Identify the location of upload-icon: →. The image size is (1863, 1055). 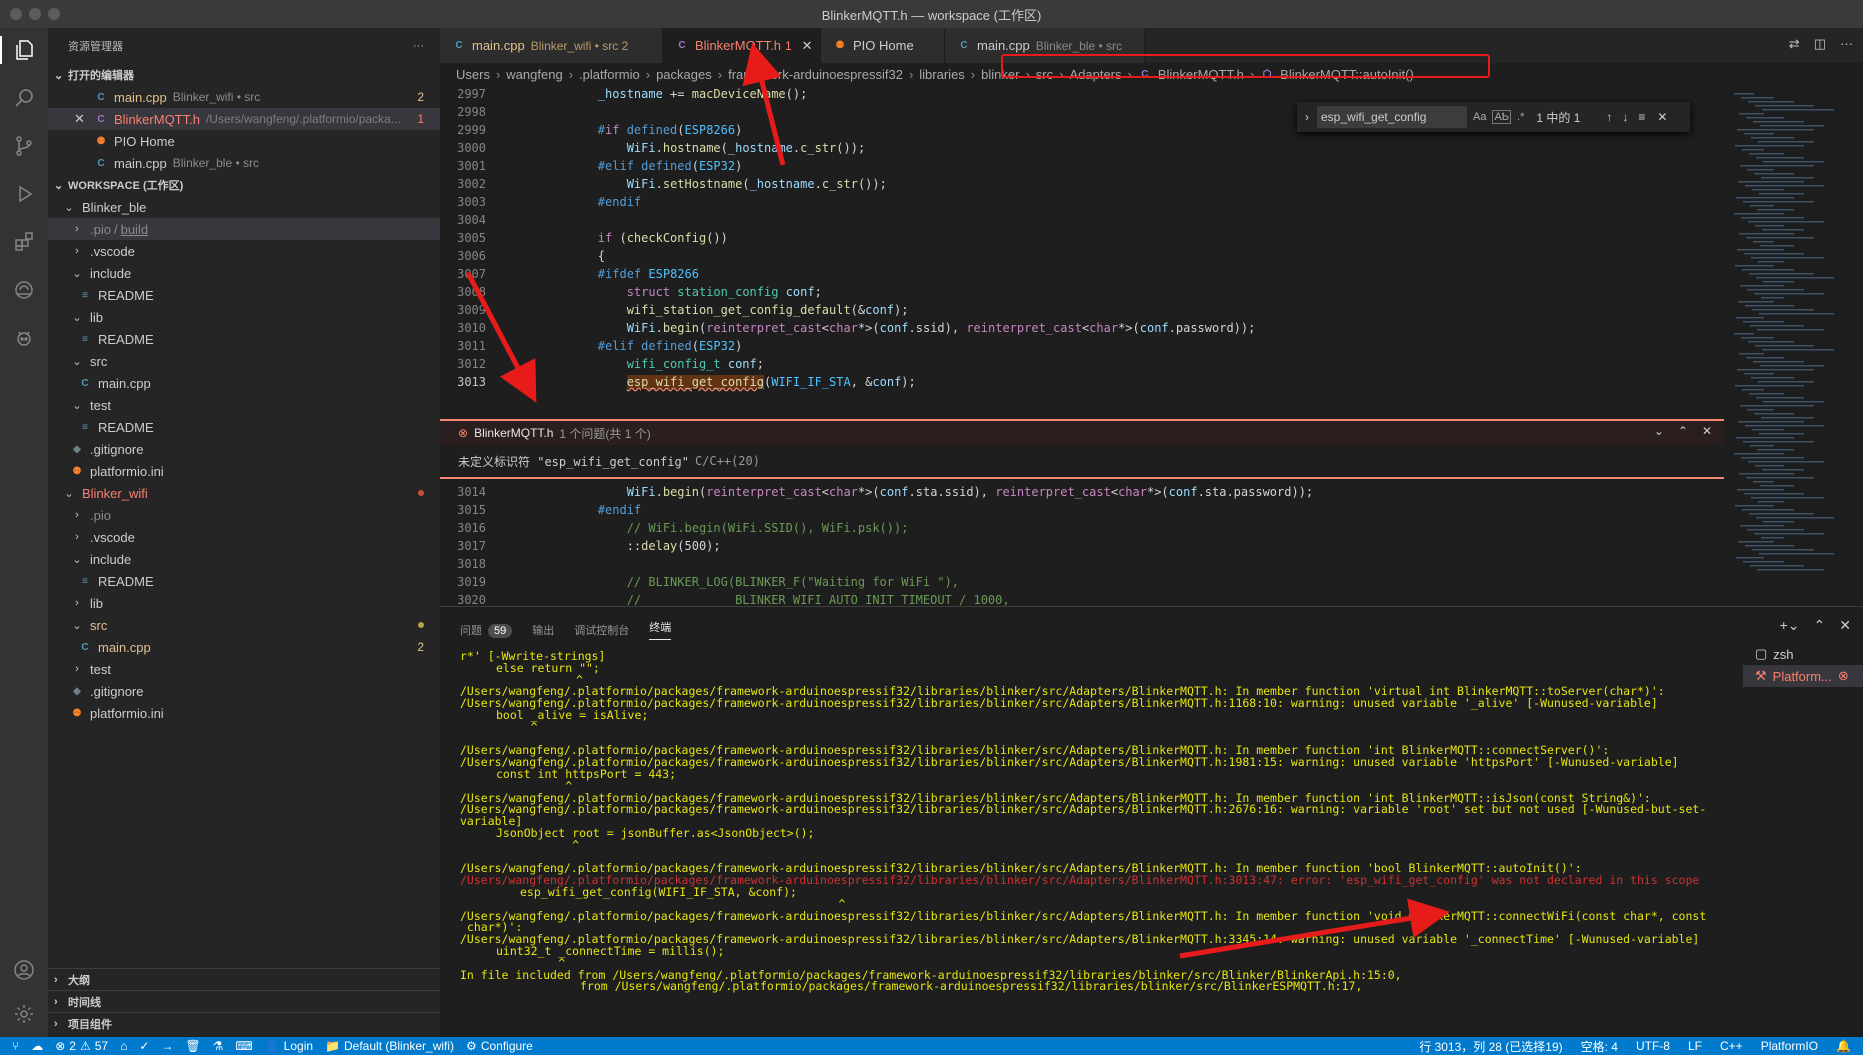
(167, 1046).